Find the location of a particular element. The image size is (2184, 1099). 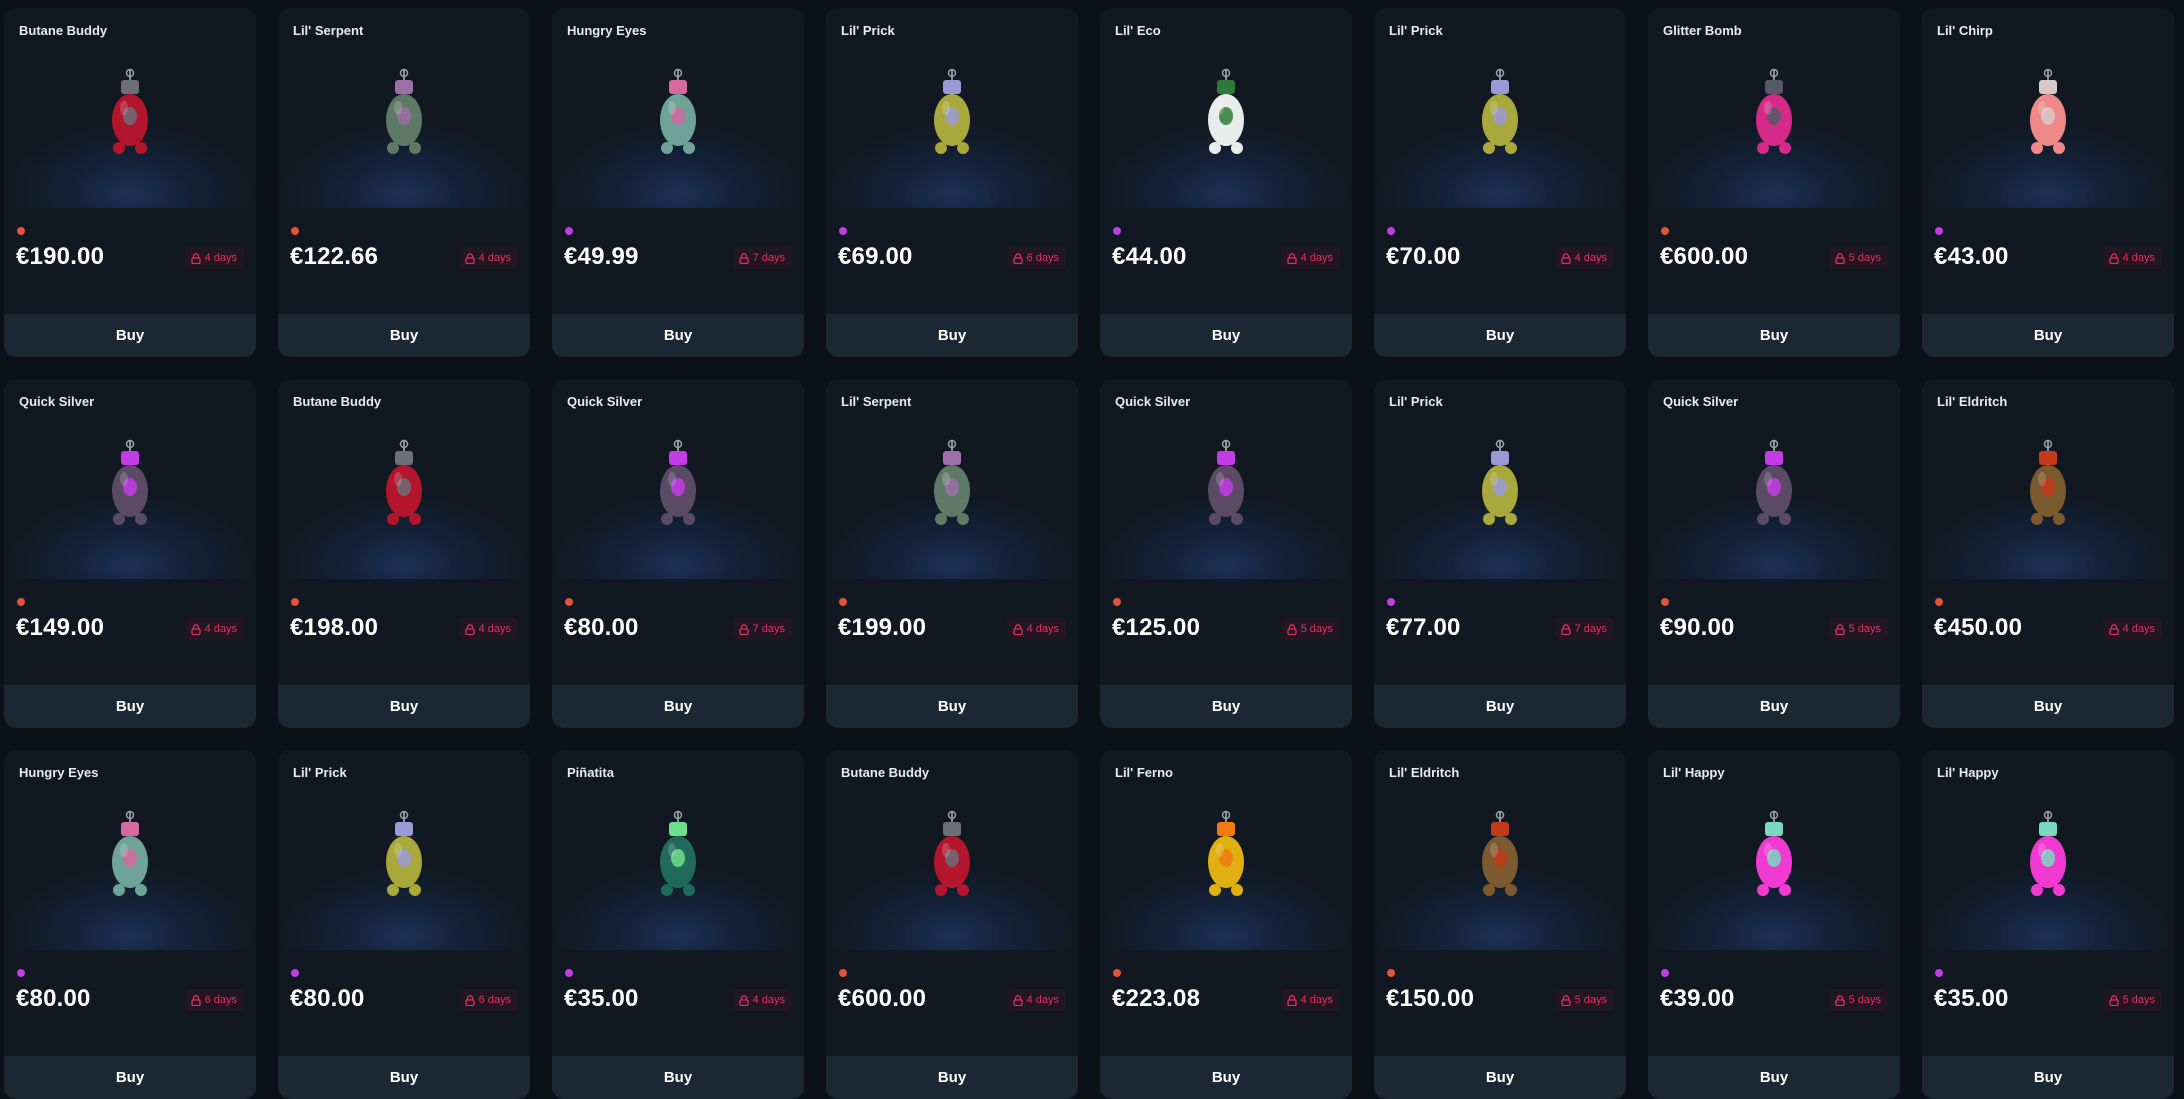

item-name: Hungry Eyes is located at coordinates (59, 772).